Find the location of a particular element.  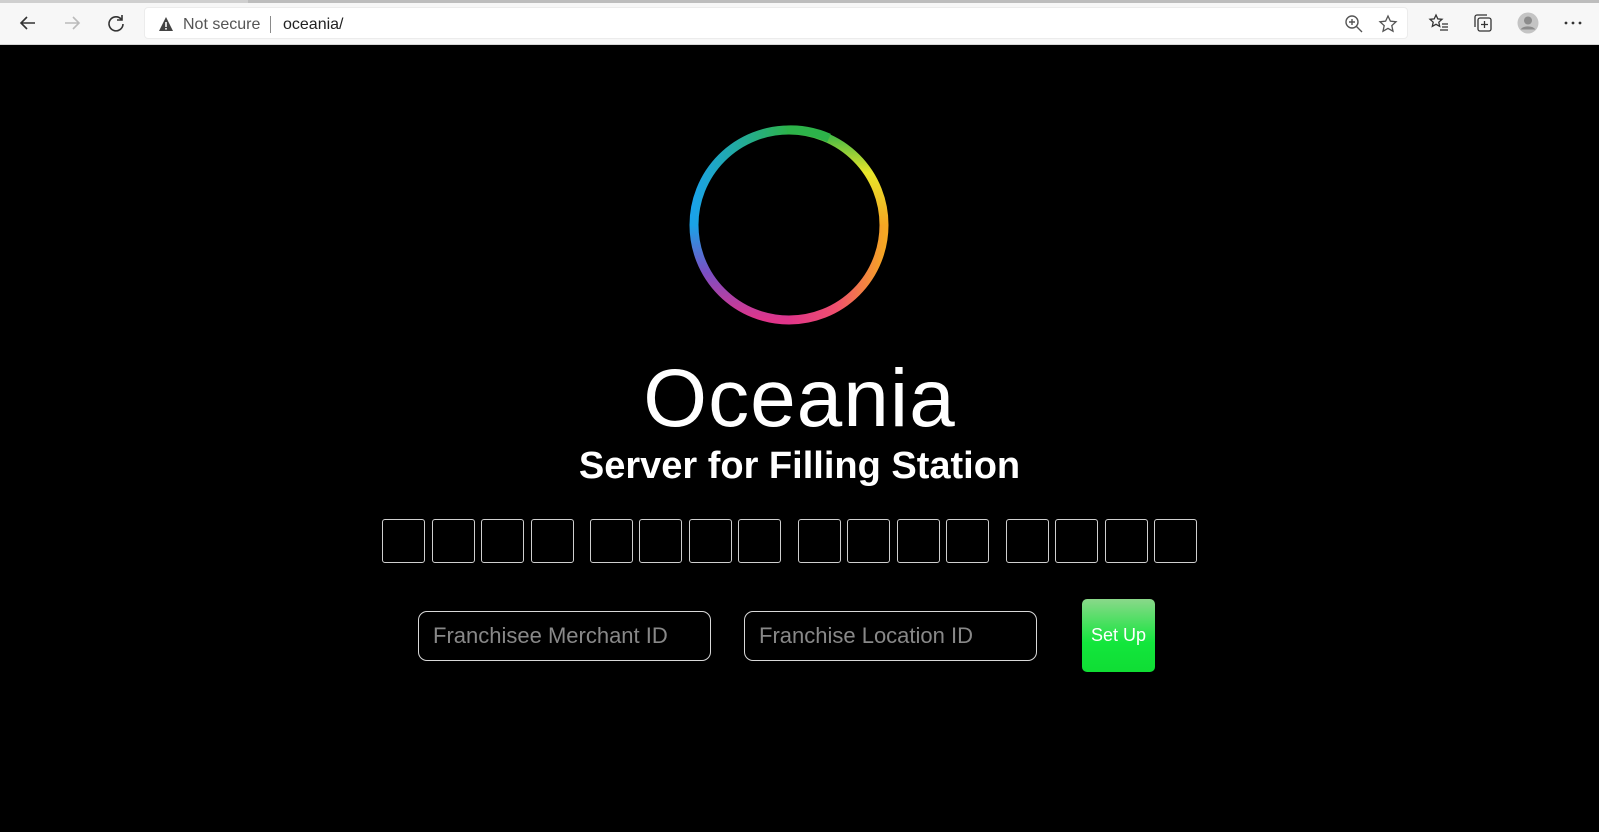

forward-button is located at coordinates (72, 23).